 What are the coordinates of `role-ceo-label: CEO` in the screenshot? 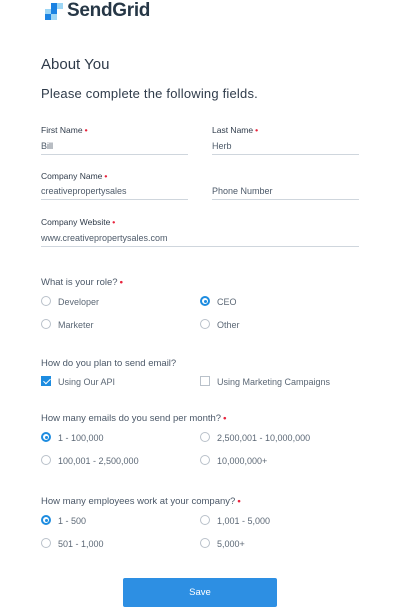 It's located at (227, 302).